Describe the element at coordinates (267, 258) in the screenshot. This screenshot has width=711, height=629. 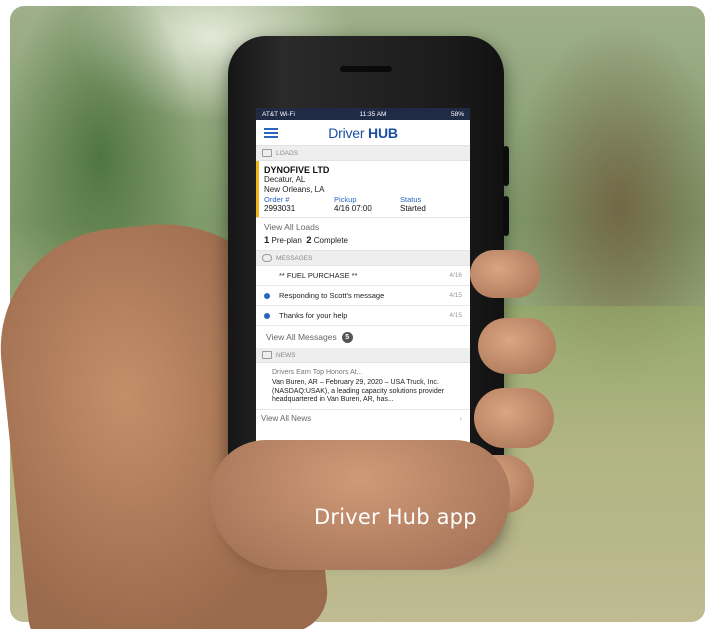
I see `chat-bubble-icon` at that location.